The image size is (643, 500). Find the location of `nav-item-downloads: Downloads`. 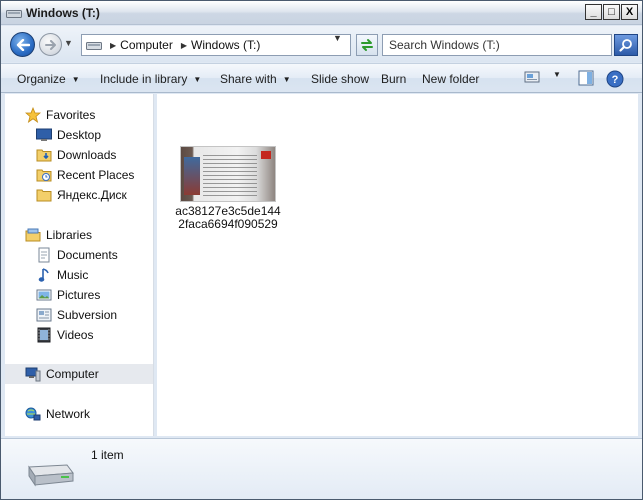

nav-item-downloads: Downloads is located at coordinates (79, 155).